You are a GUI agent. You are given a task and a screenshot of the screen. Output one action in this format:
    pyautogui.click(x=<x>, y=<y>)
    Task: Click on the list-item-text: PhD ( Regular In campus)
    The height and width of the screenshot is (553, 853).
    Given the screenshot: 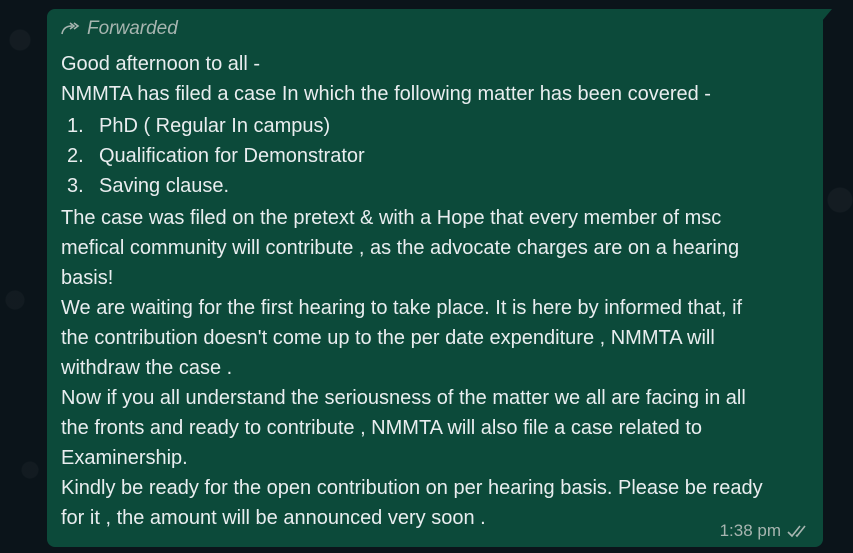 What is the action you would take?
    pyautogui.click(x=215, y=126)
    